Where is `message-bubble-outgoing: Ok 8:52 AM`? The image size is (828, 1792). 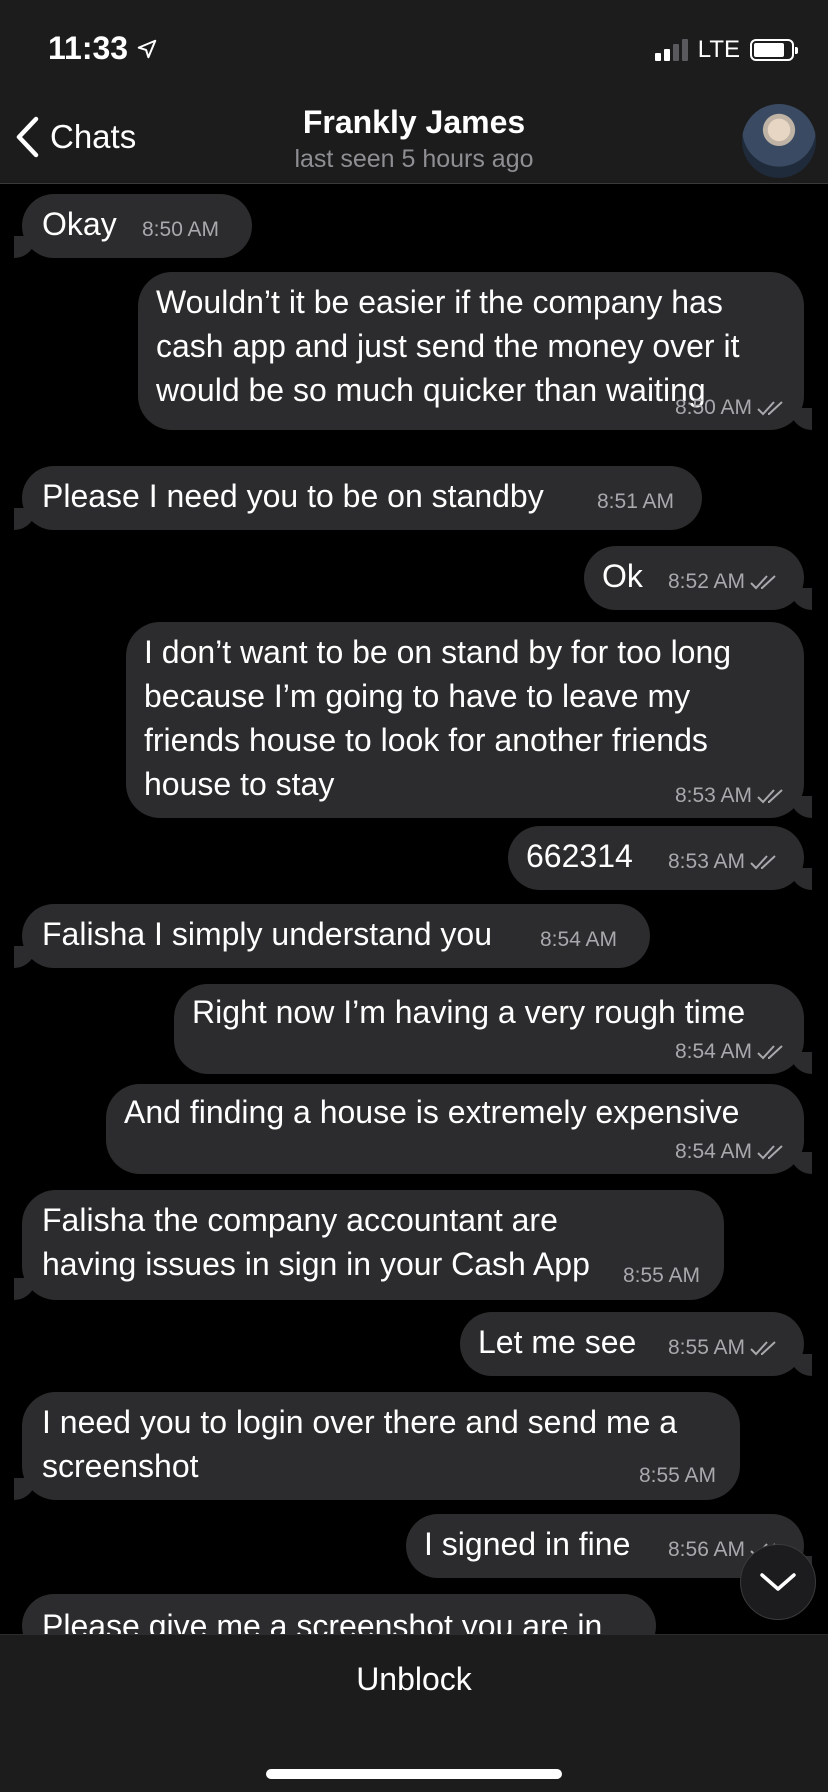 message-bubble-outgoing: Ok 8:52 AM is located at coordinates (698, 578).